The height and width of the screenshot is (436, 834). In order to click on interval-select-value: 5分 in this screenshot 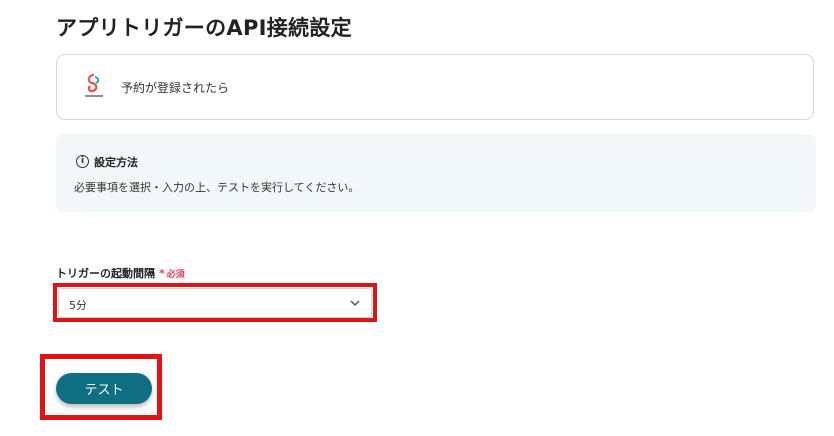, I will do `click(78, 305)`.